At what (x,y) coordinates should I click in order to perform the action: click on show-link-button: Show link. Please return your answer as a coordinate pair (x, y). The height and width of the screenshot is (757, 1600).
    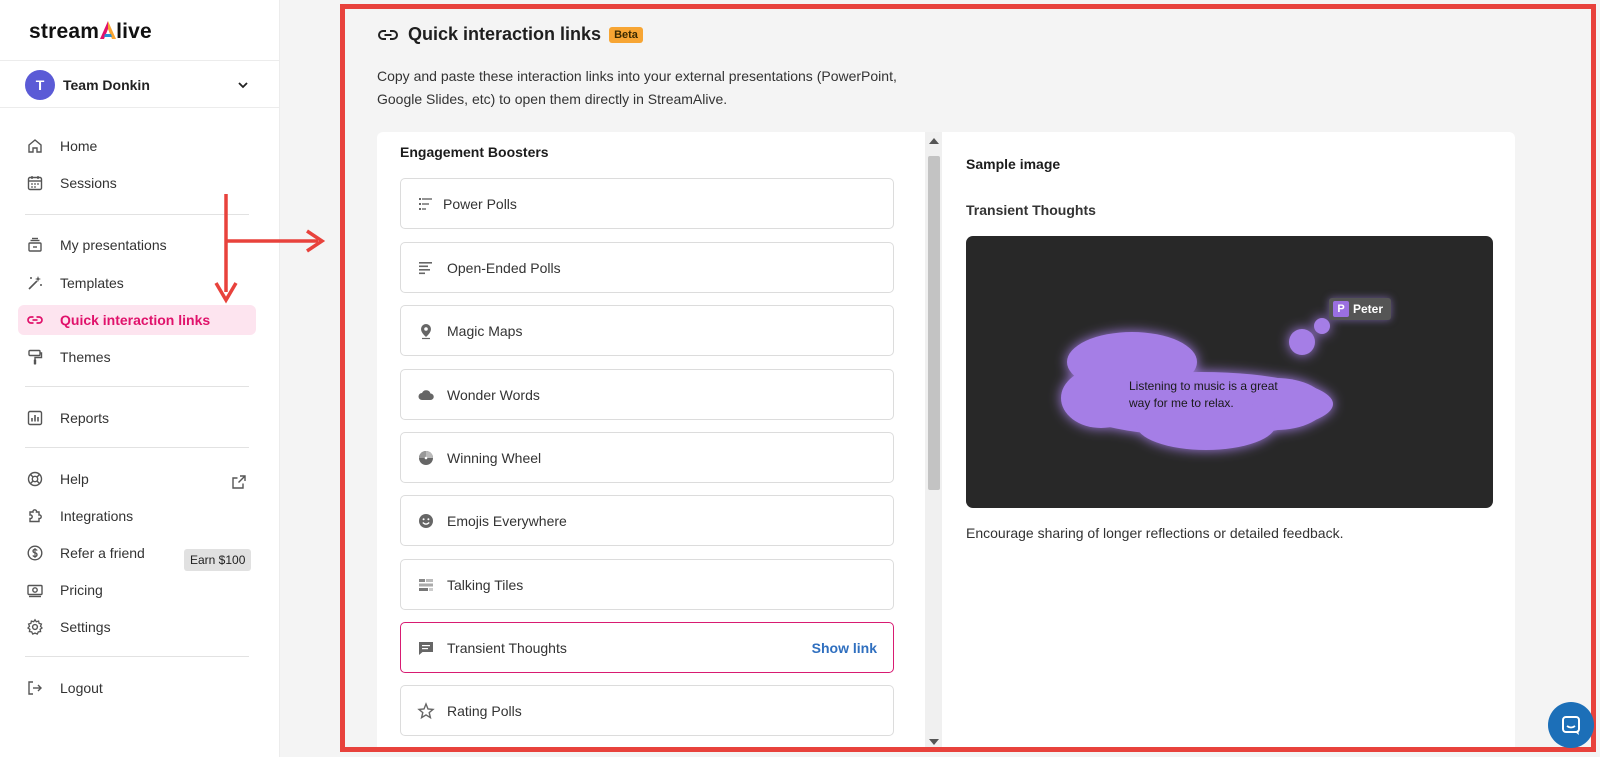
    Looking at the image, I should click on (844, 648).